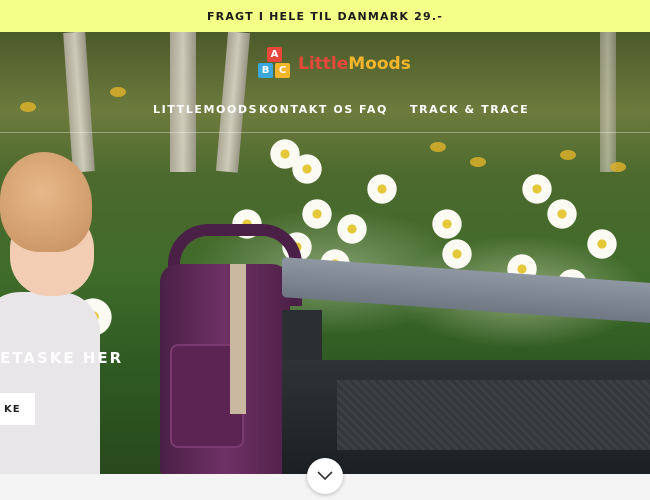  What do you see at coordinates (282, 70) in the screenshot?
I see `logo-block-c: C` at bounding box center [282, 70].